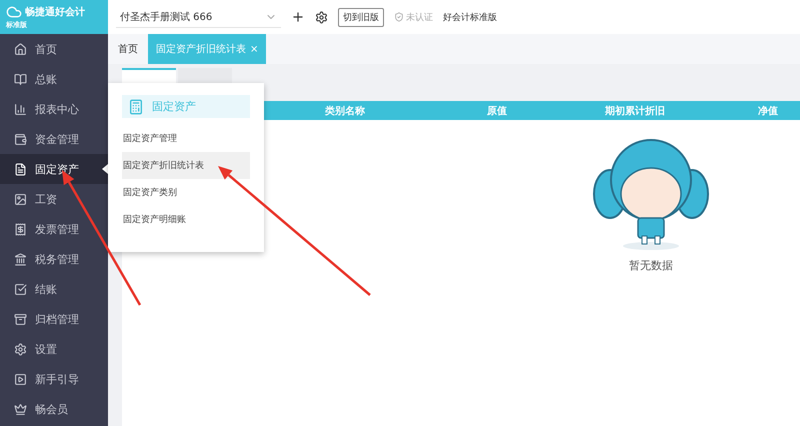  Describe the element at coordinates (54, 289) in the screenshot. I see `sidebar-item: 结账` at that location.